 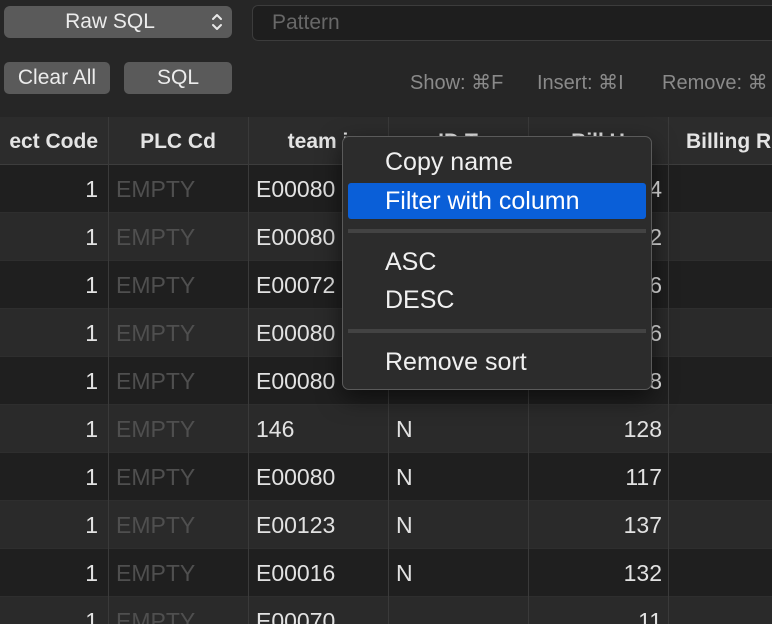 What do you see at coordinates (321, 610) in the screenshot?
I see `cell-team-id: E00070` at bounding box center [321, 610].